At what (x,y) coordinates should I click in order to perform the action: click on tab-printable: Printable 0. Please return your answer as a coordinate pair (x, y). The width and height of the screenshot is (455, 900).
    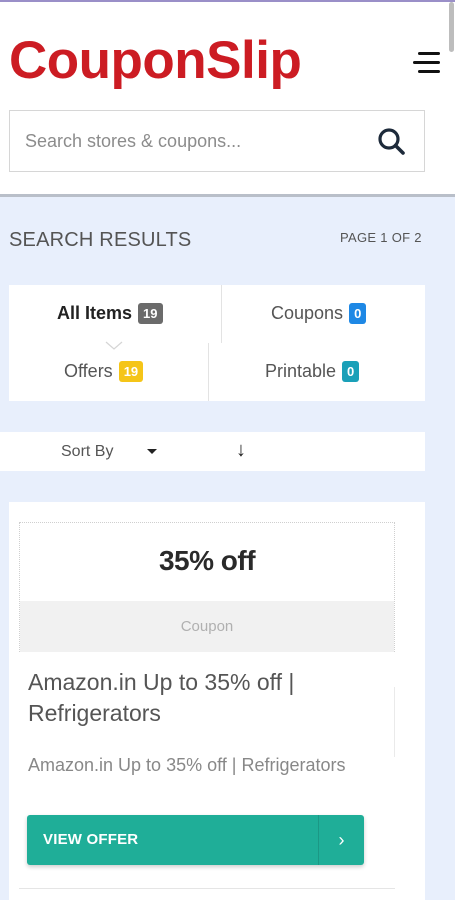
    Looking at the image, I should click on (312, 371).